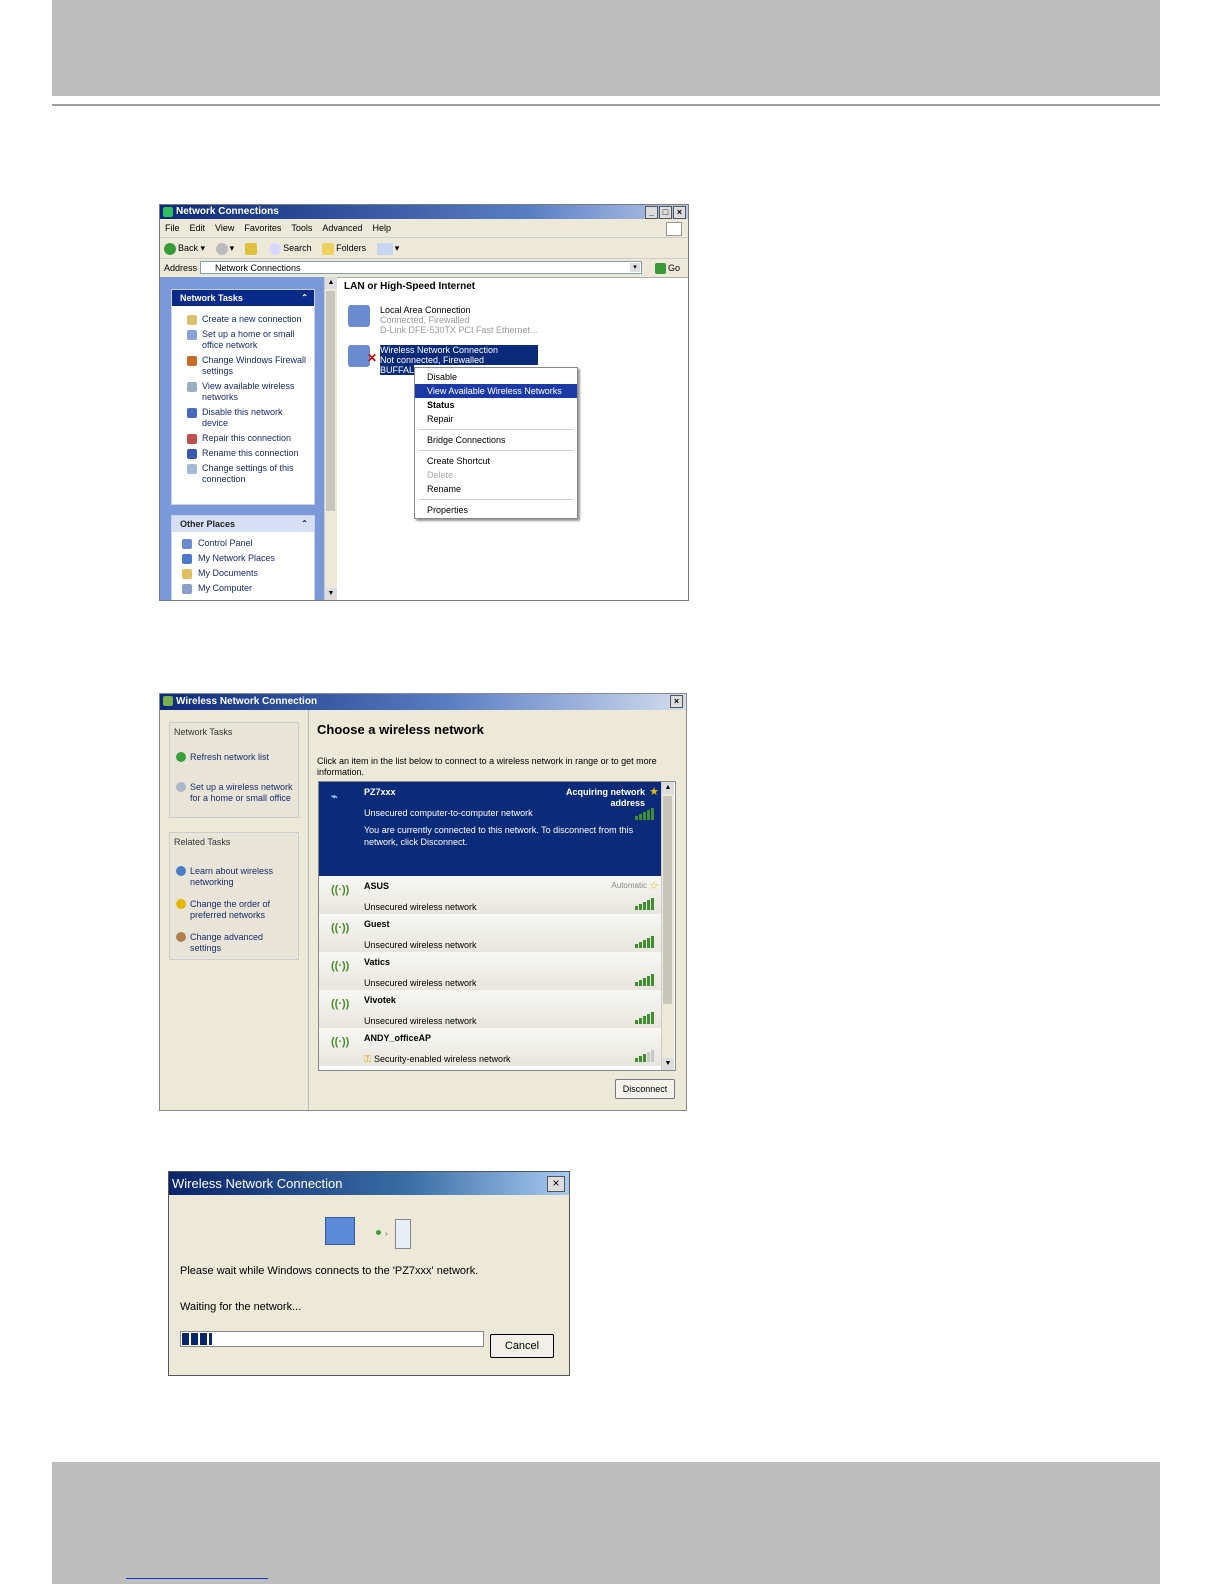 Image resolution: width=1224 pixels, height=1584 pixels. Describe the element at coordinates (198, 228) in the screenshot. I see `menu-edit: Edit` at that location.